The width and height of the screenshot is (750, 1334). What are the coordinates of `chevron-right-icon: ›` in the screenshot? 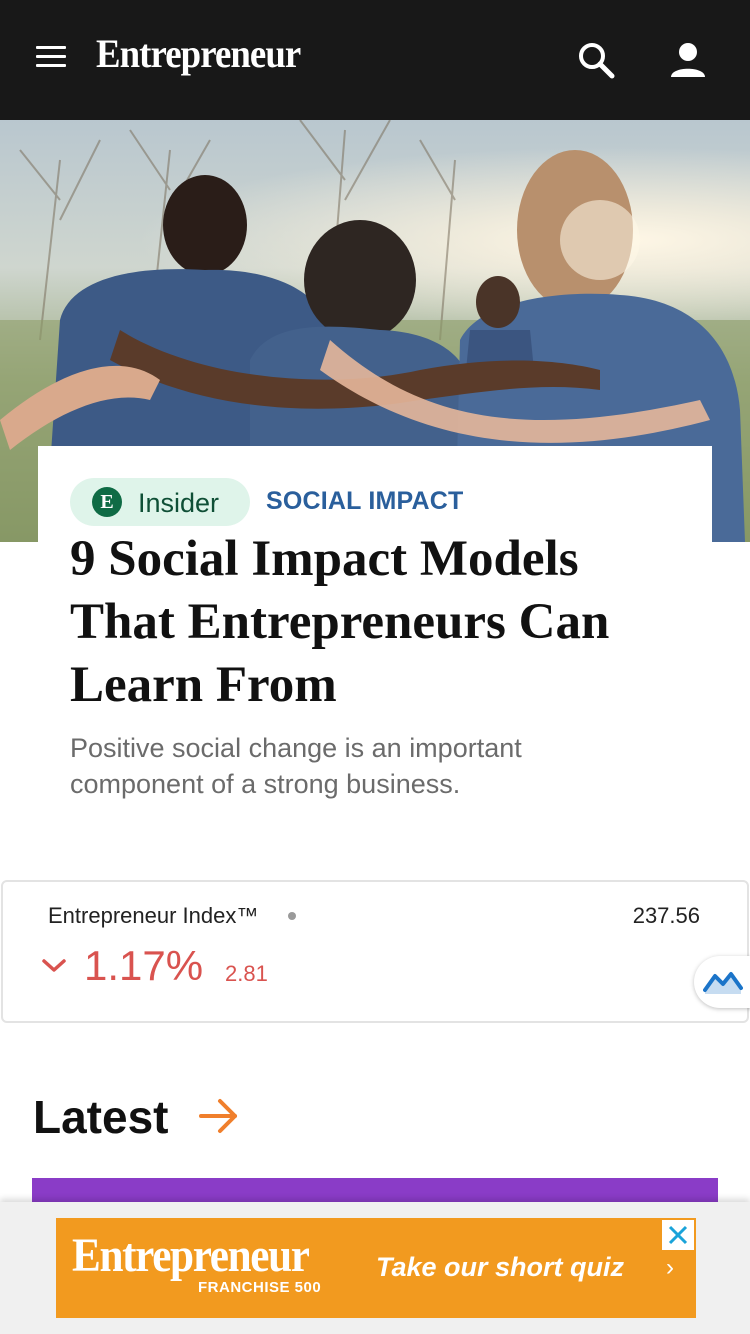 It's located at (670, 1267).